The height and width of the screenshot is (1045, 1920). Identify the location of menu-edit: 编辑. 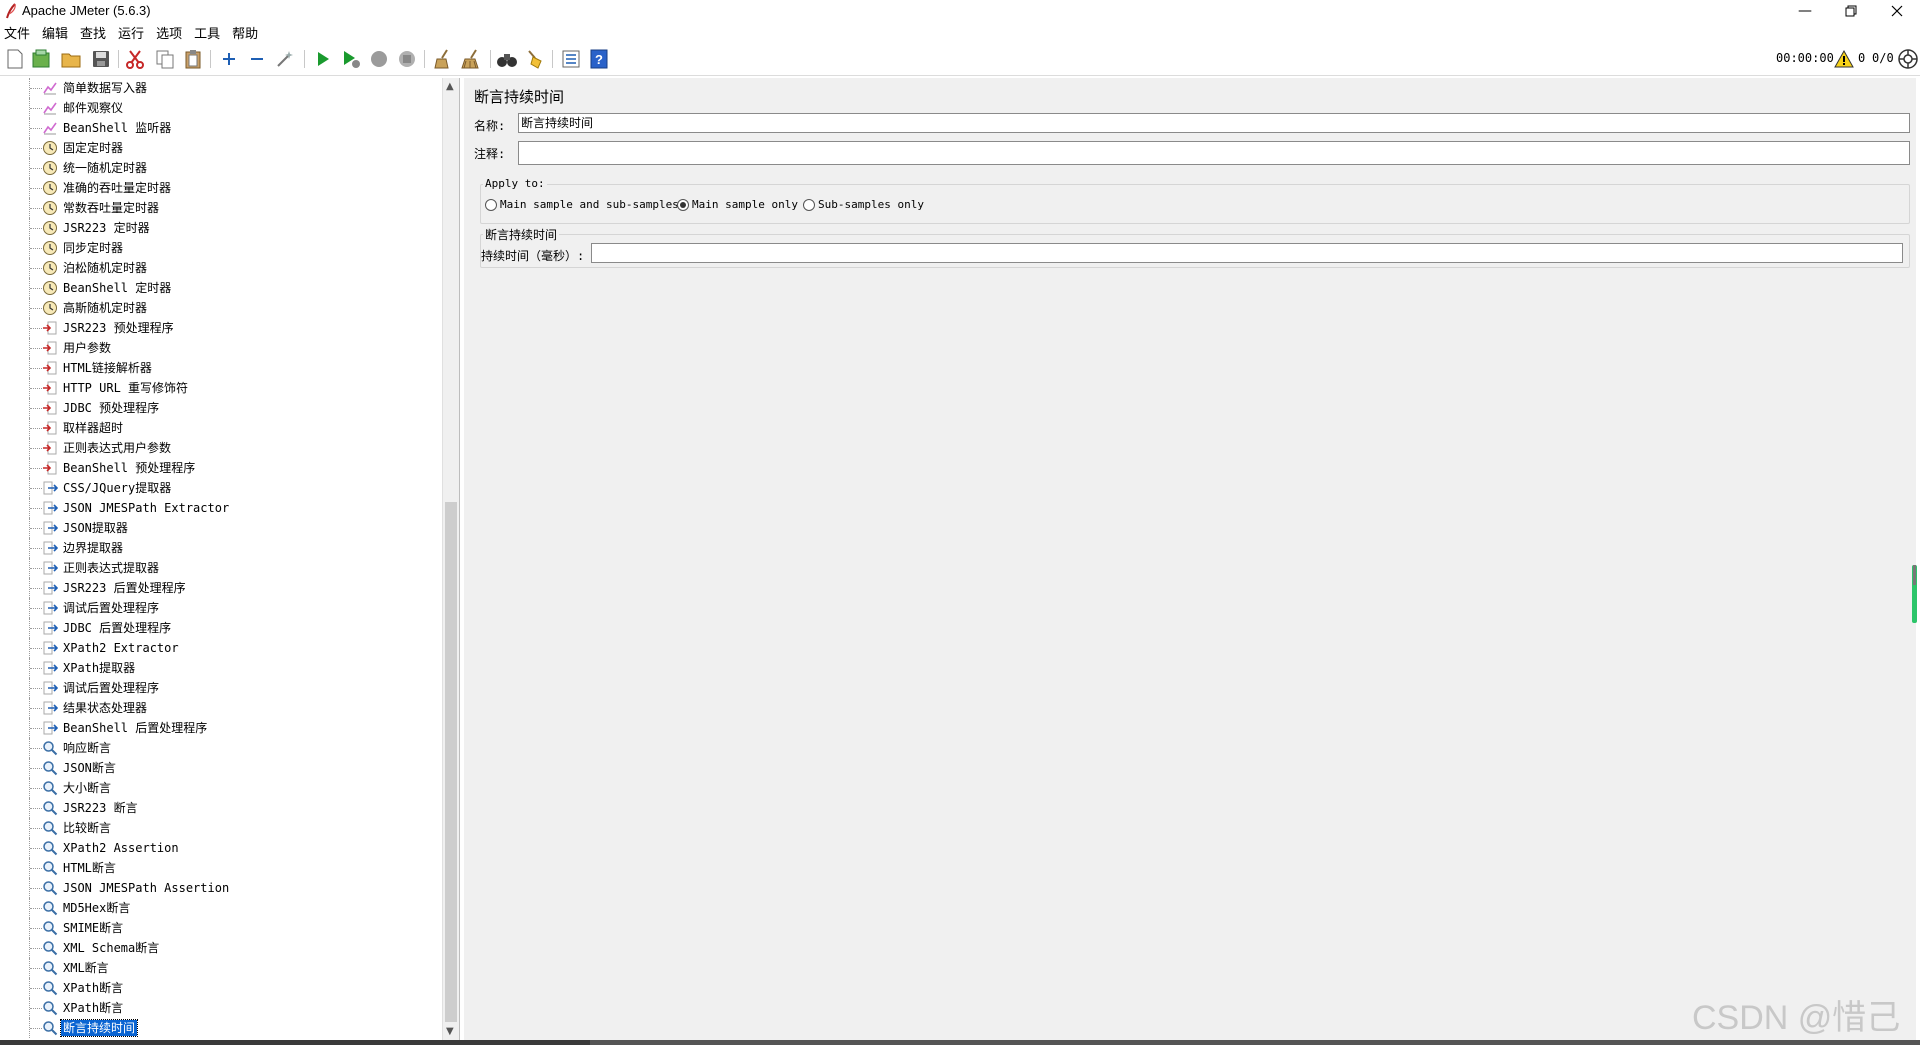
(58, 32).